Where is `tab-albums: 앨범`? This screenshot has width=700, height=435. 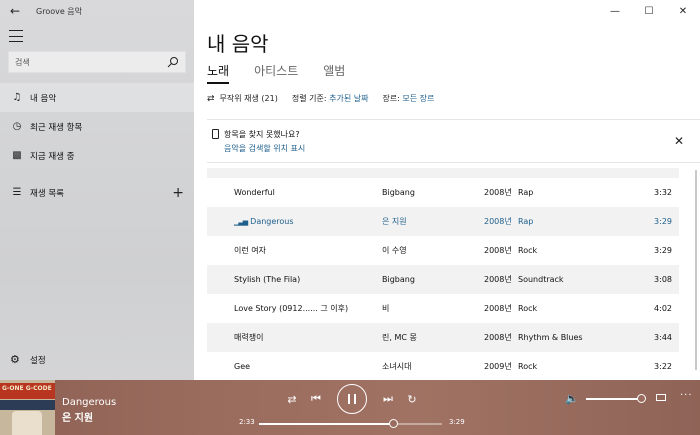 tab-albums: 앨범 is located at coordinates (334, 73).